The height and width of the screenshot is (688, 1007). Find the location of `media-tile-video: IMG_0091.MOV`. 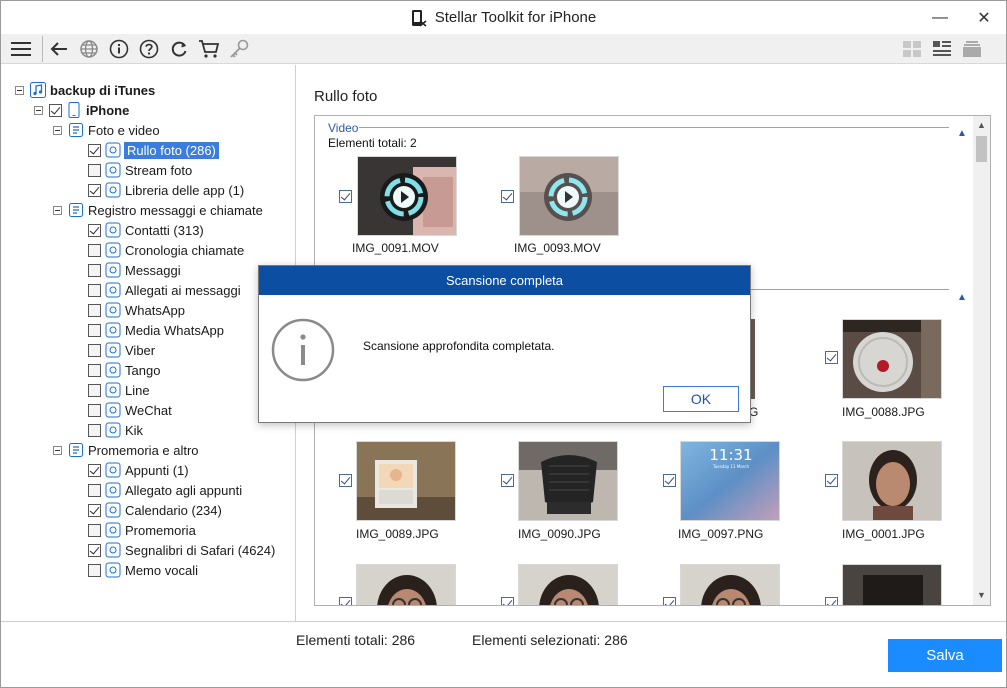

media-tile-video: IMG_0091.MOV is located at coordinates (420, 216).